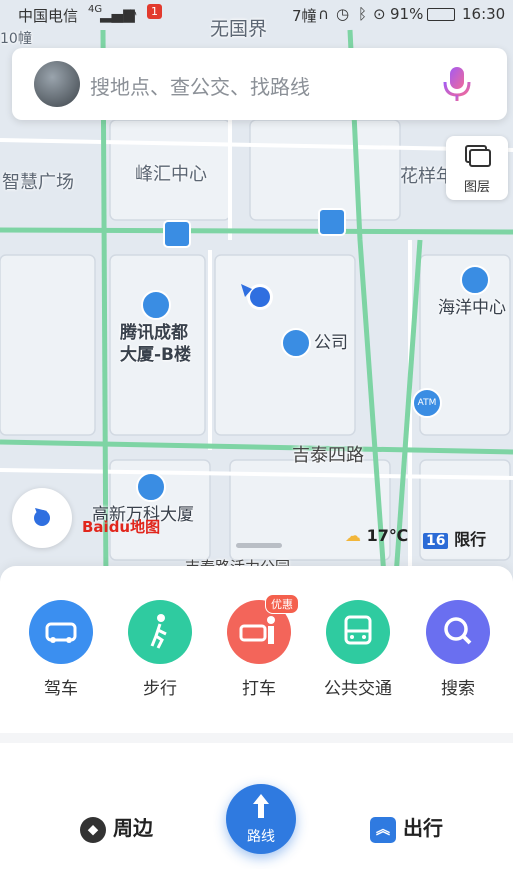 The width and height of the screenshot is (513, 869). I want to click on walk-icon, so click(160, 632).